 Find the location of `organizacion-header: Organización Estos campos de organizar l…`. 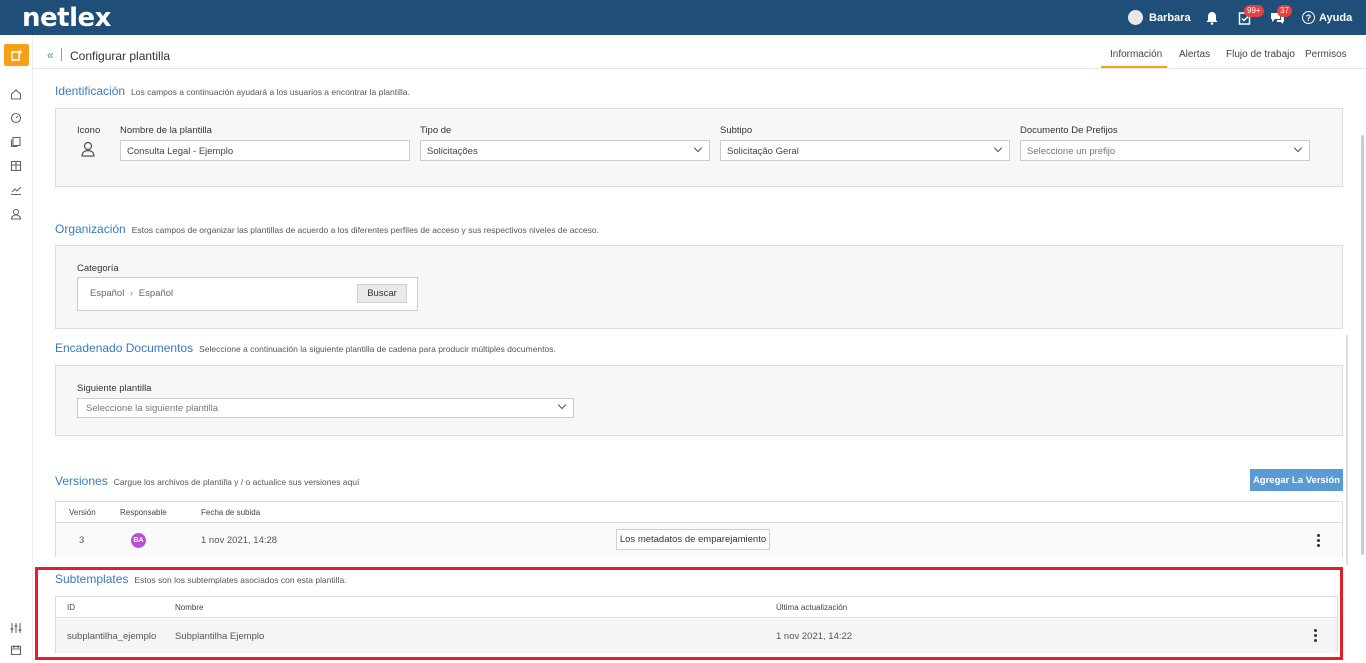

organizacion-header: Organización Estos campos de organizar l… is located at coordinates (327, 229).